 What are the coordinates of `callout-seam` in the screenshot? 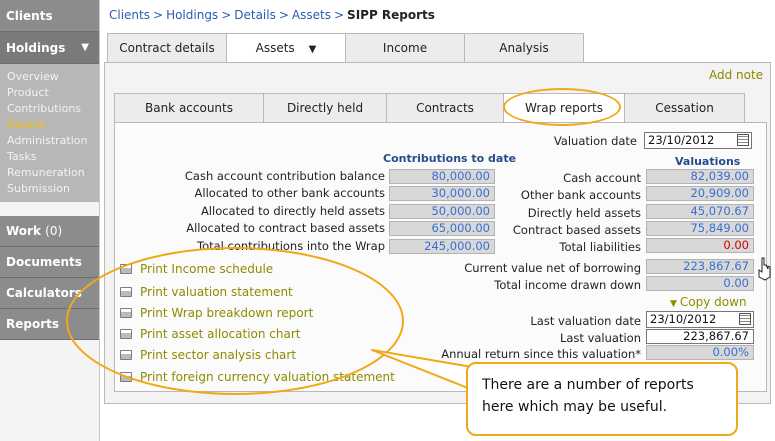 It's located at (471, 380).